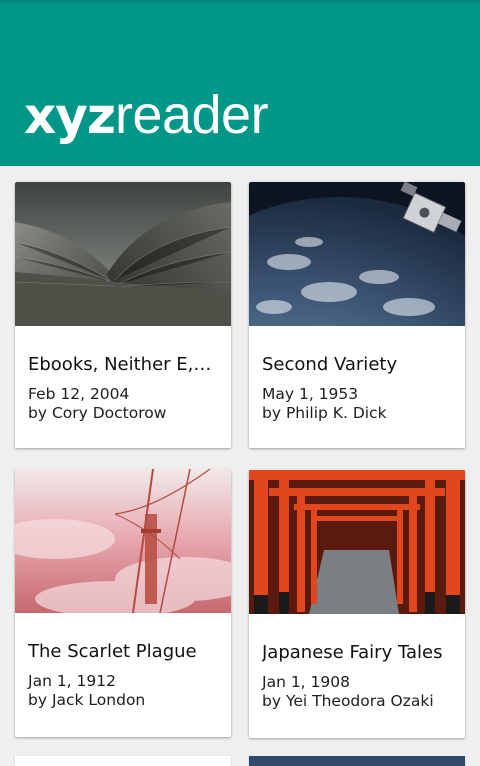  Describe the element at coordinates (97, 413) in the screenshot. I see `article-author: by Cory Doctorow` at that location.